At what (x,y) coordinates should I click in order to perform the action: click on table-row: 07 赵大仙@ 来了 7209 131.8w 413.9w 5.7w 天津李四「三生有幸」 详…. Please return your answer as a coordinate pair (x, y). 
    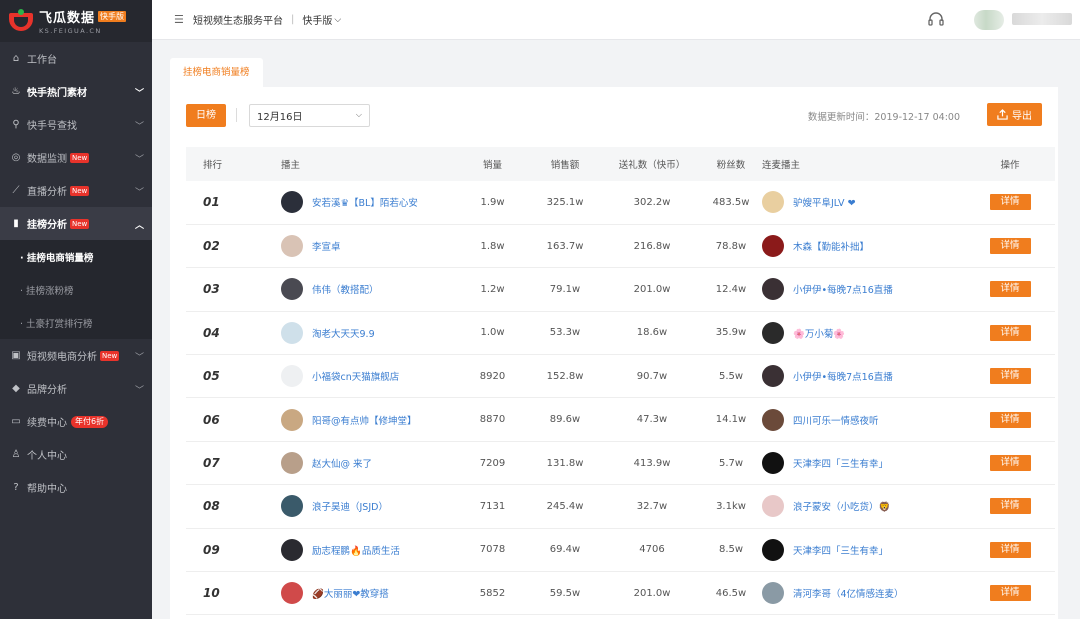
    Looking at the image, I should click on (620, 463).